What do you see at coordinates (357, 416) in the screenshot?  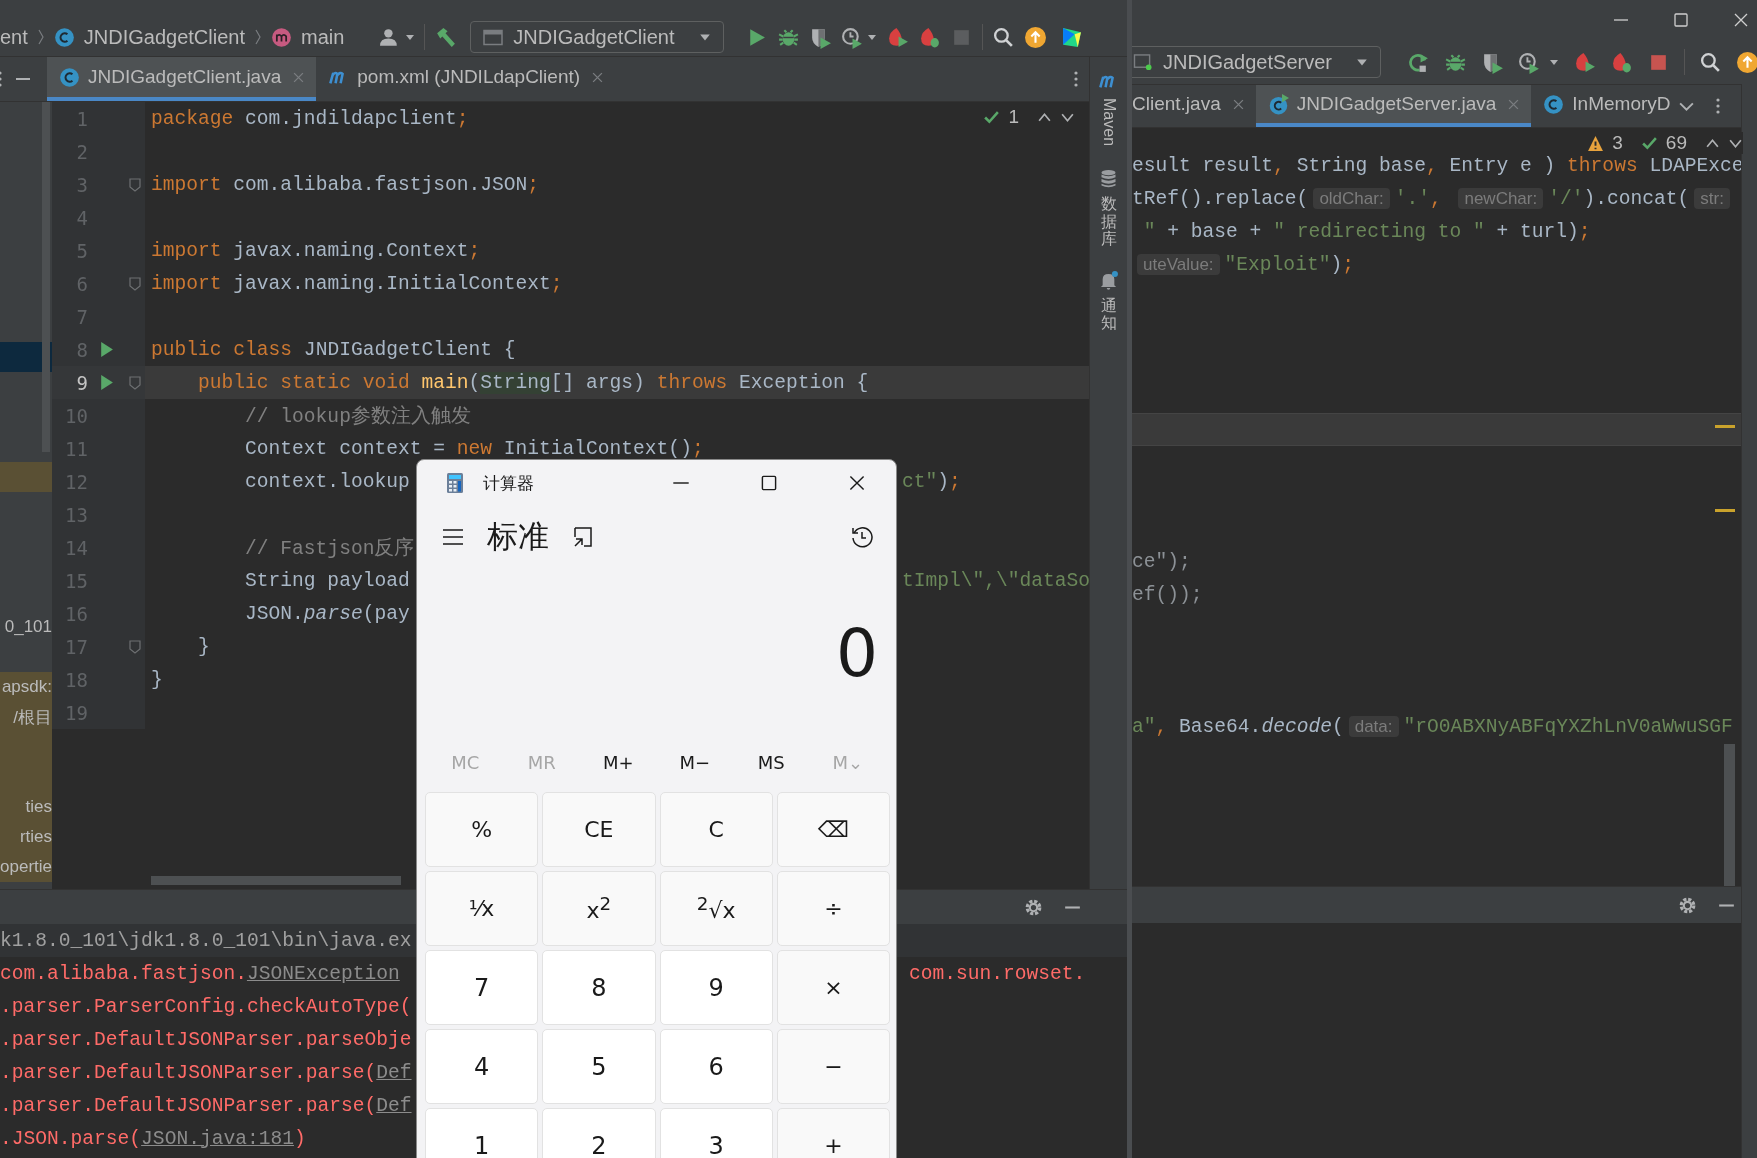 I see `code-text: // lookup参数注入触发` at bounding box center [357, 416].